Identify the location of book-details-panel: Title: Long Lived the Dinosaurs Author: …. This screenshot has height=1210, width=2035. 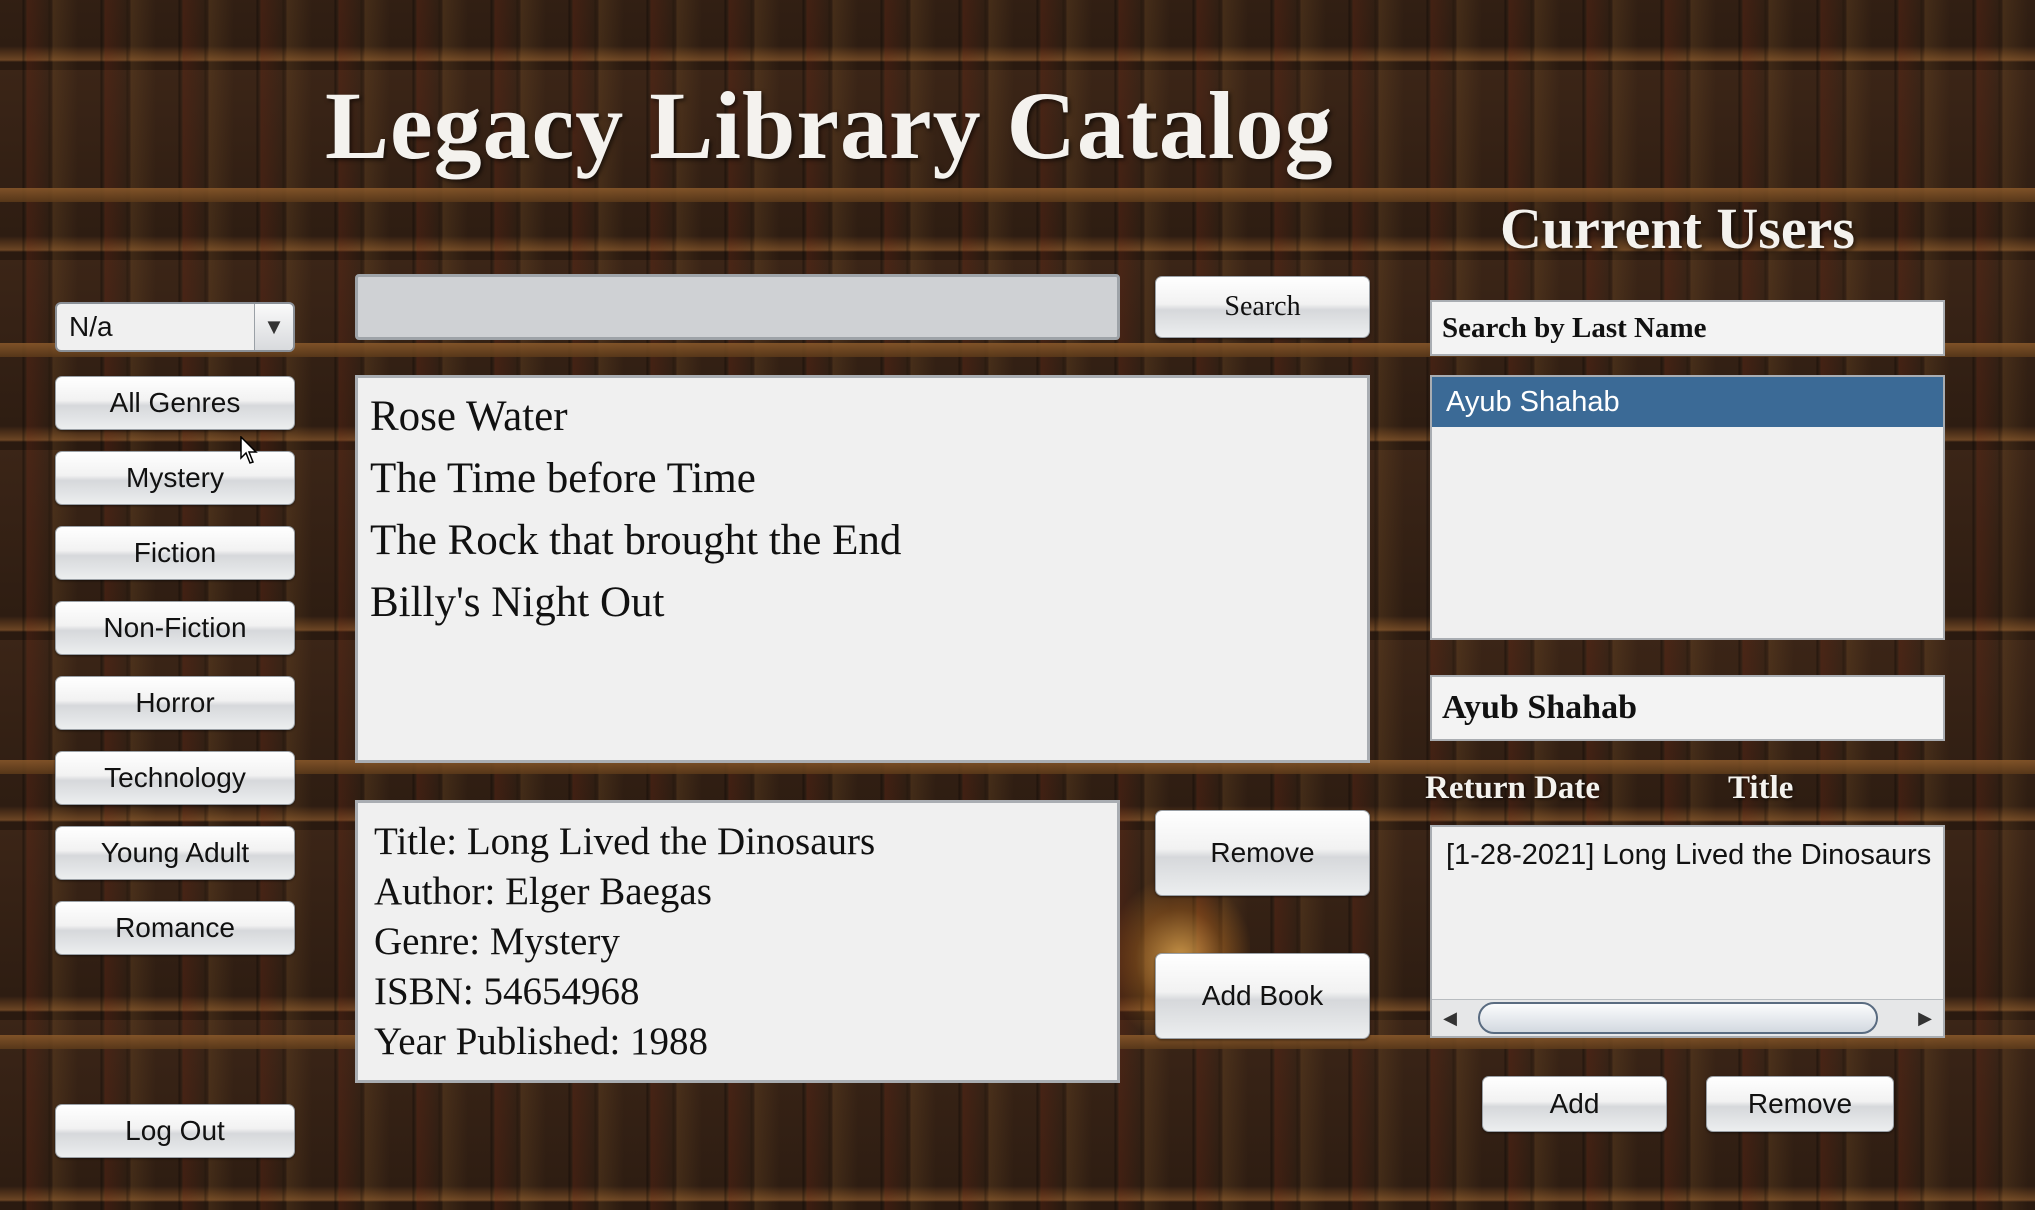
(737, 941).